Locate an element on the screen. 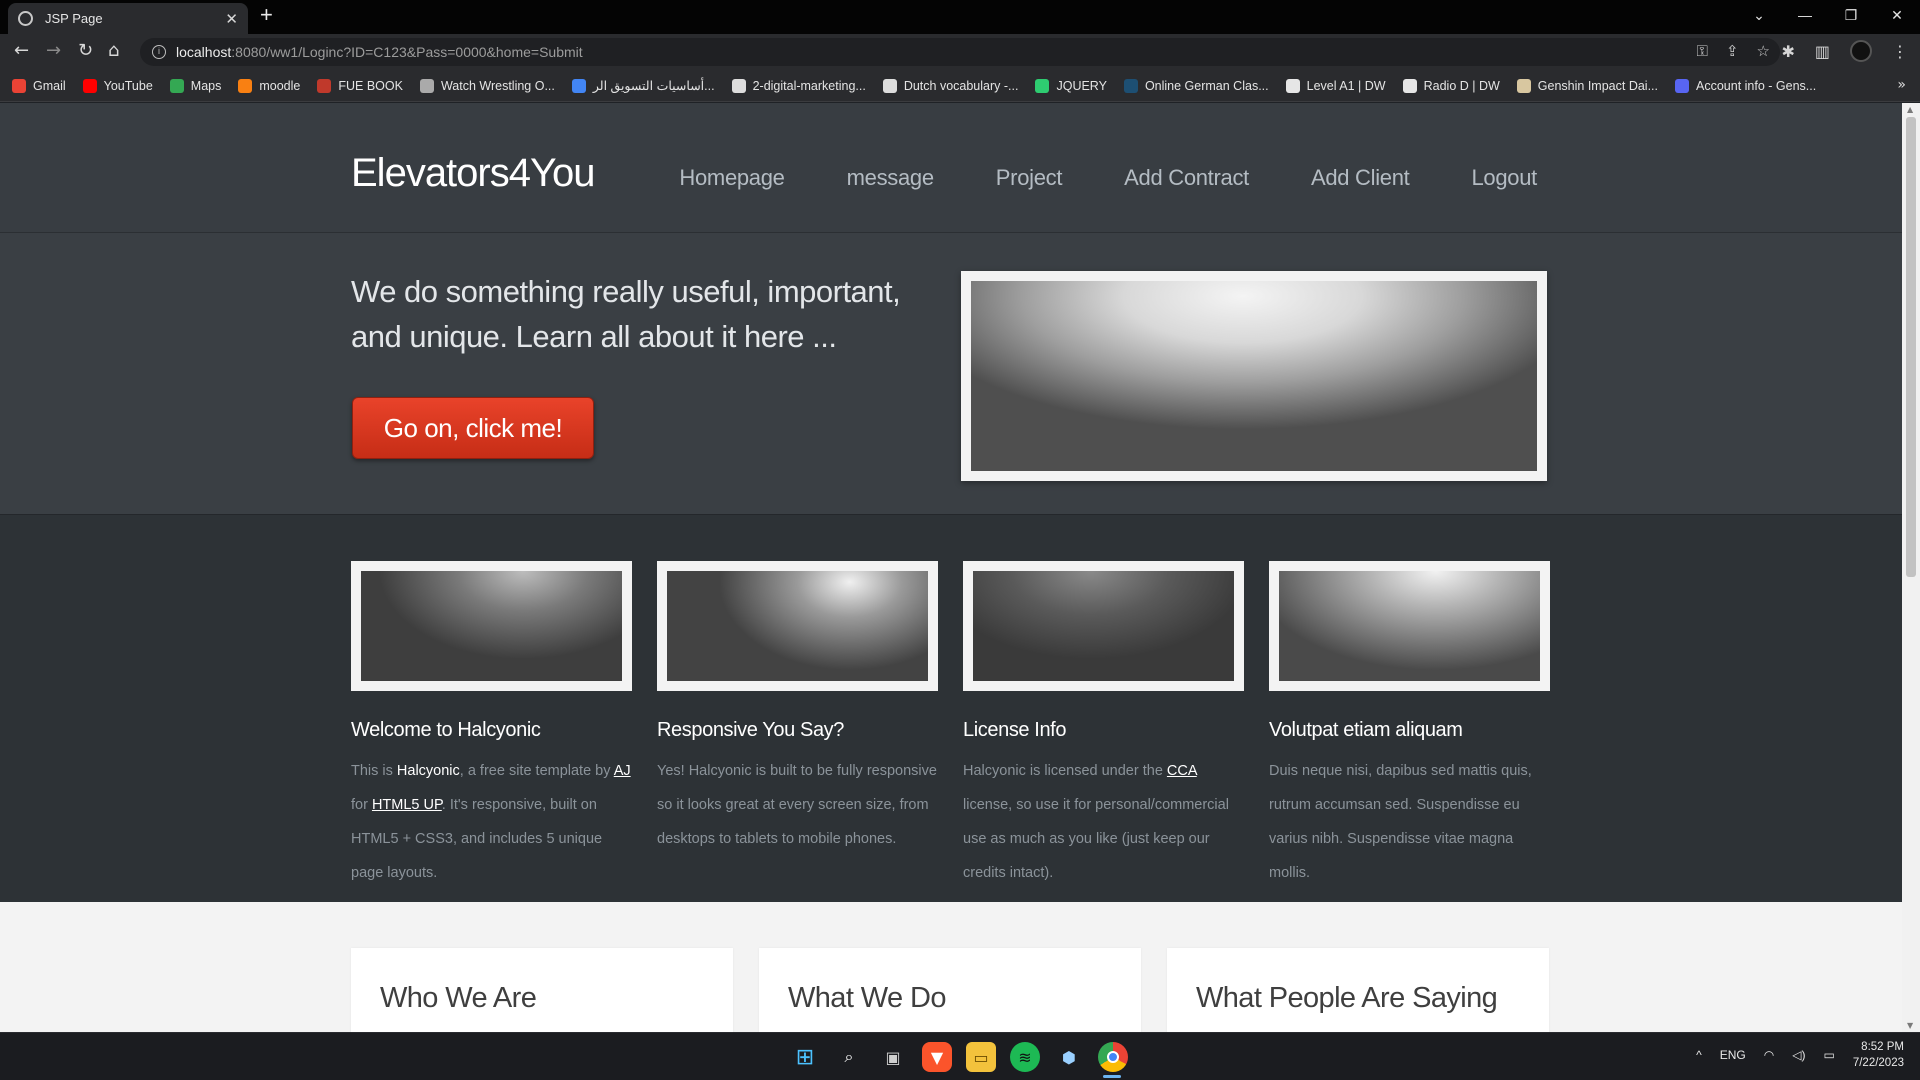 The image size is (1920, 1080). scroll-up-icon: ▲ is located at coordinates (1910, 109).